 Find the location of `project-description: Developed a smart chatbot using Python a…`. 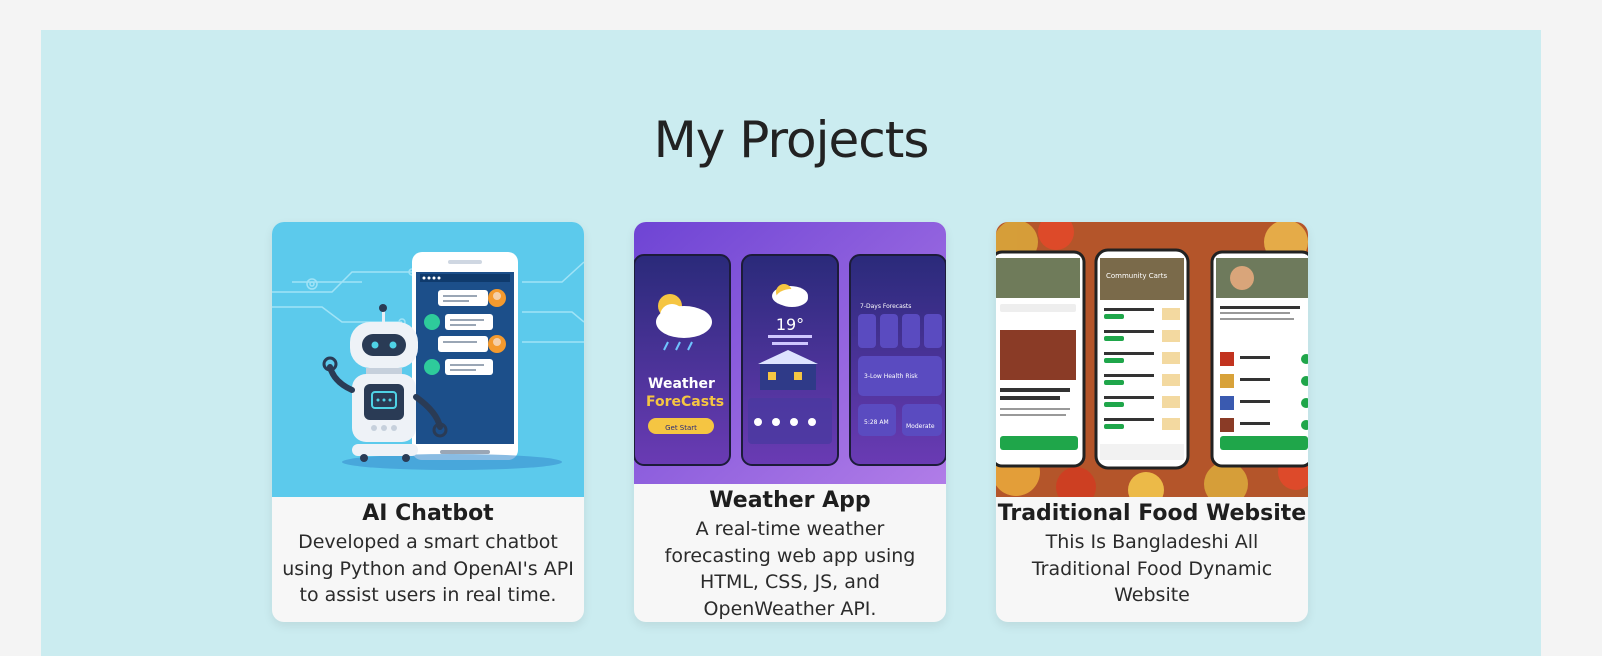

project-description: Developed a smart chatbot using Python a… is located at coordinates (428, 568).